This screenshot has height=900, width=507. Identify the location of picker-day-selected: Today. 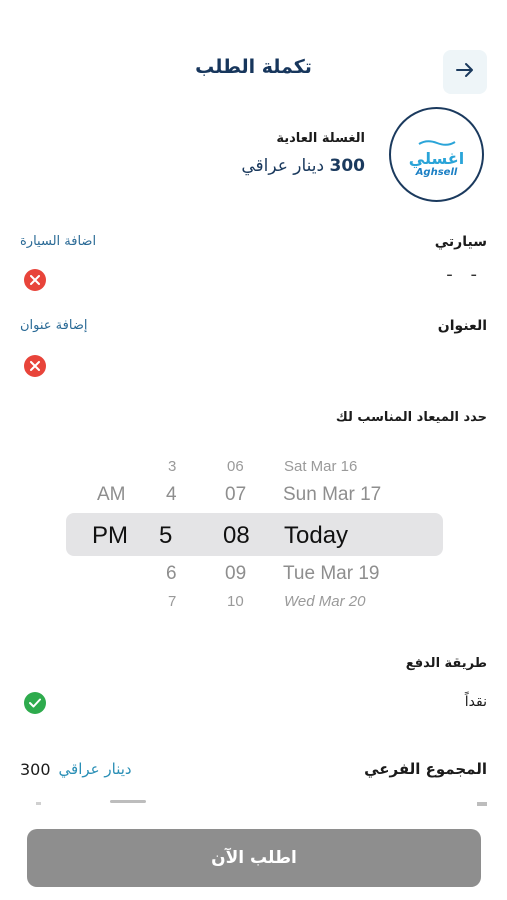
(316, 536).